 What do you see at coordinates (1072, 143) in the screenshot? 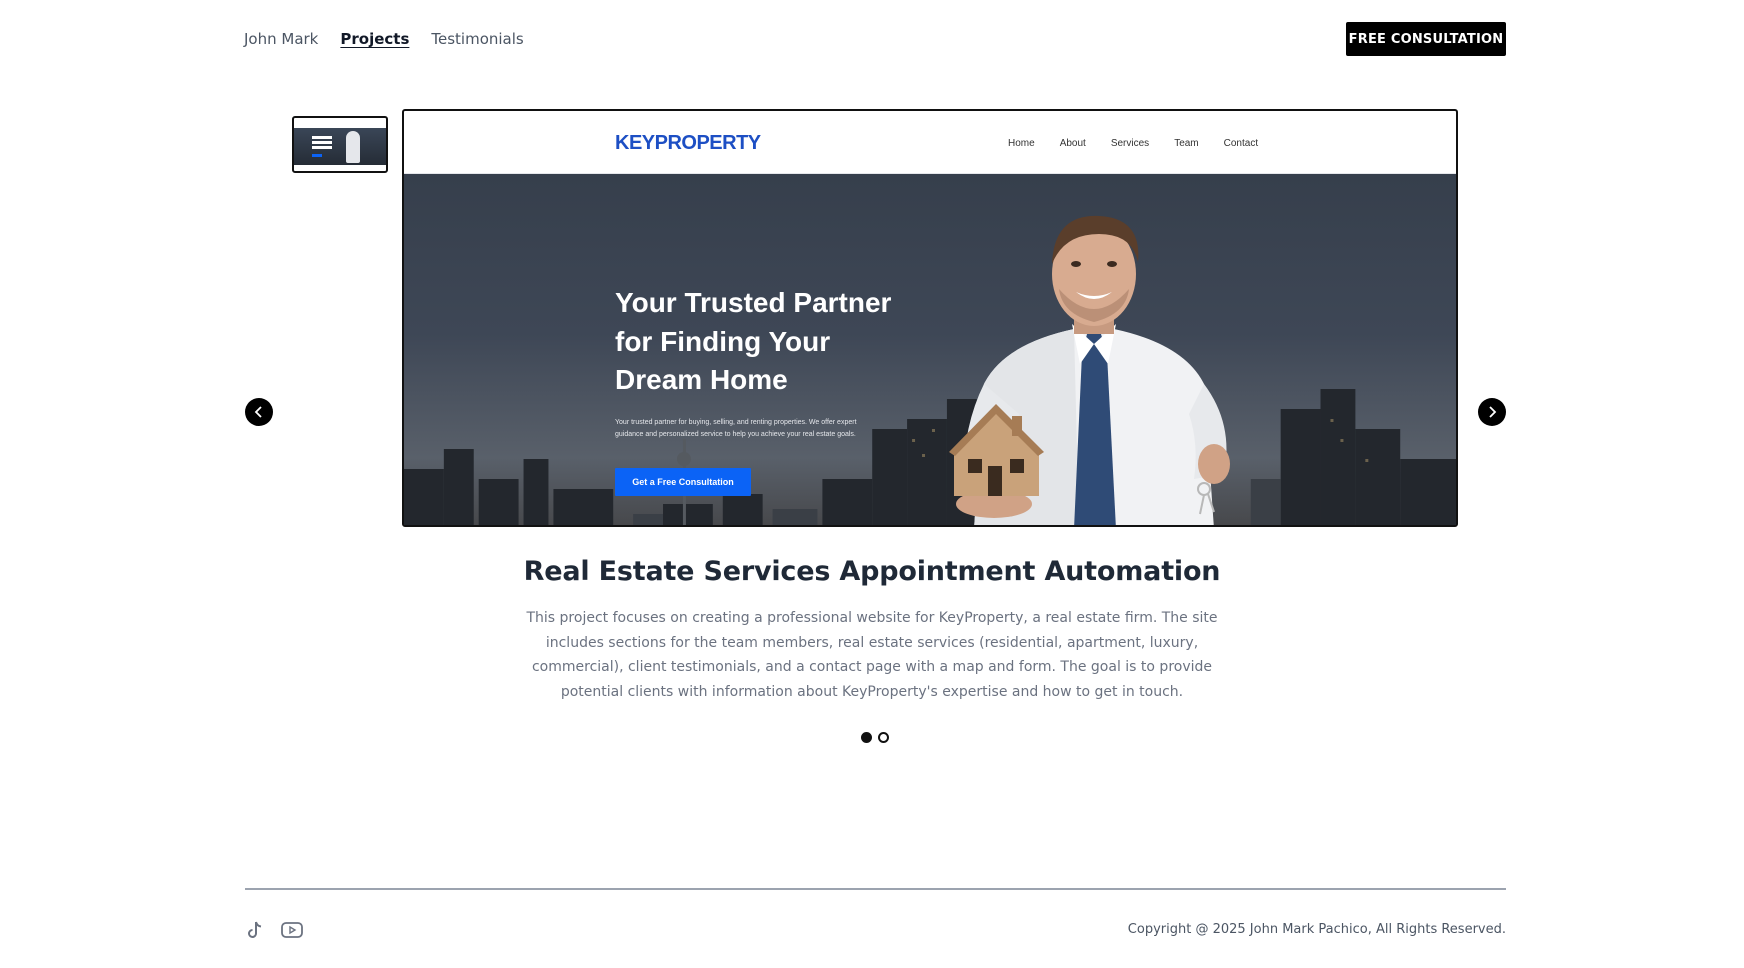
I see `preview-nav-item: About` at bounding box center [1072, 143].